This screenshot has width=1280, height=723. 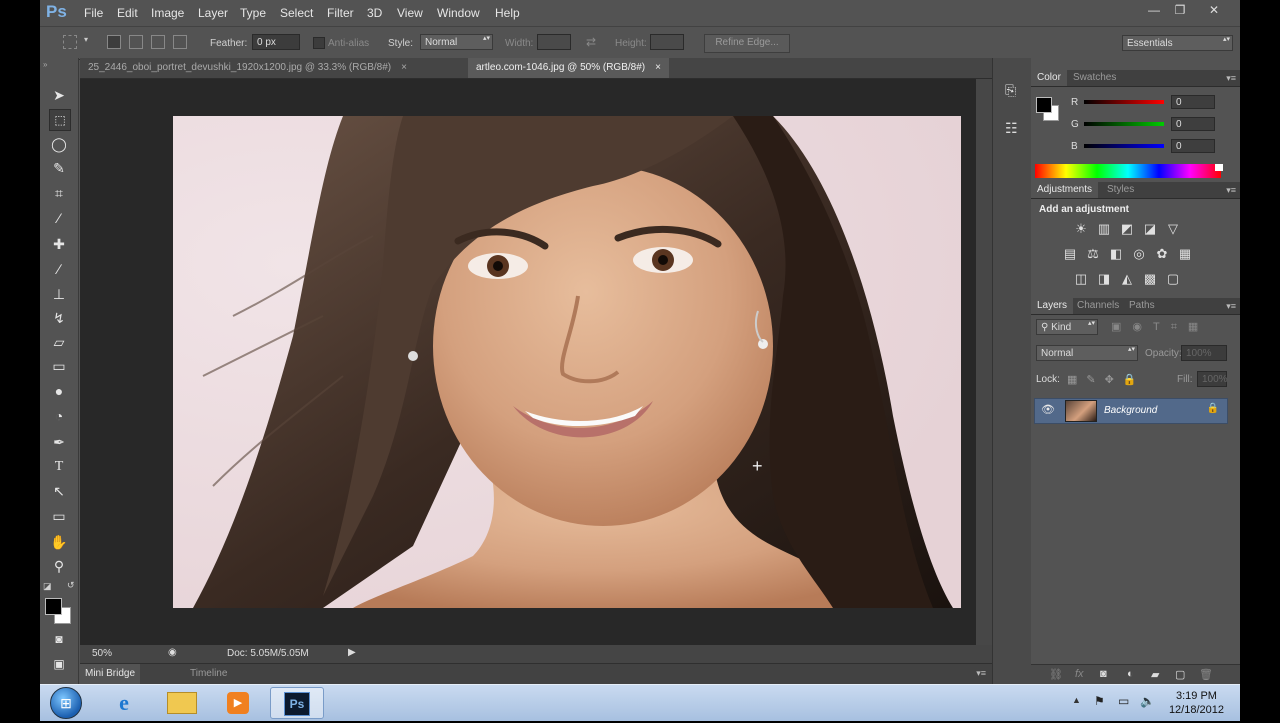 I want to click on menu-image: Image, so click(x=167, y=13).